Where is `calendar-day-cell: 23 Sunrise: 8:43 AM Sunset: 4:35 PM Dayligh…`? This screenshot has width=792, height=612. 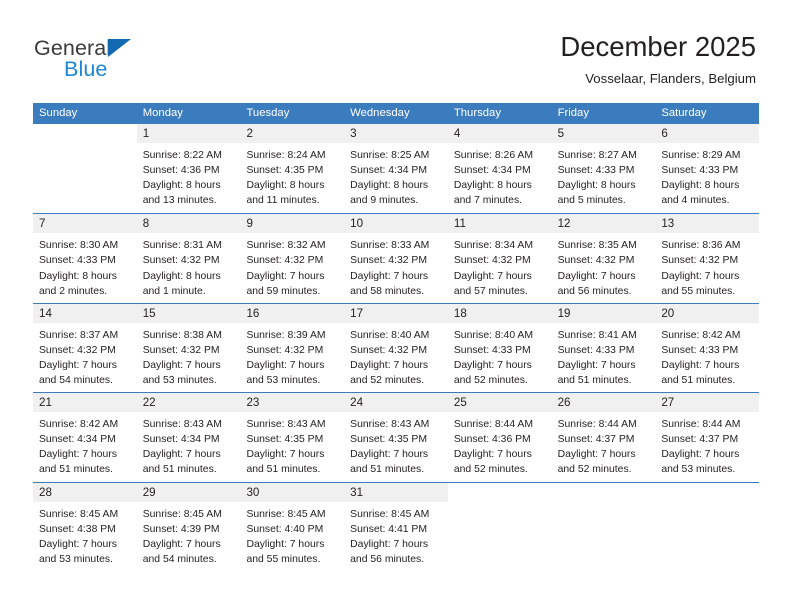
calendar-day-cell: 23 Sunrise: 8:43 AM Sunset: 4:35 PM Dayligh… is located at coordinates (292, 437).